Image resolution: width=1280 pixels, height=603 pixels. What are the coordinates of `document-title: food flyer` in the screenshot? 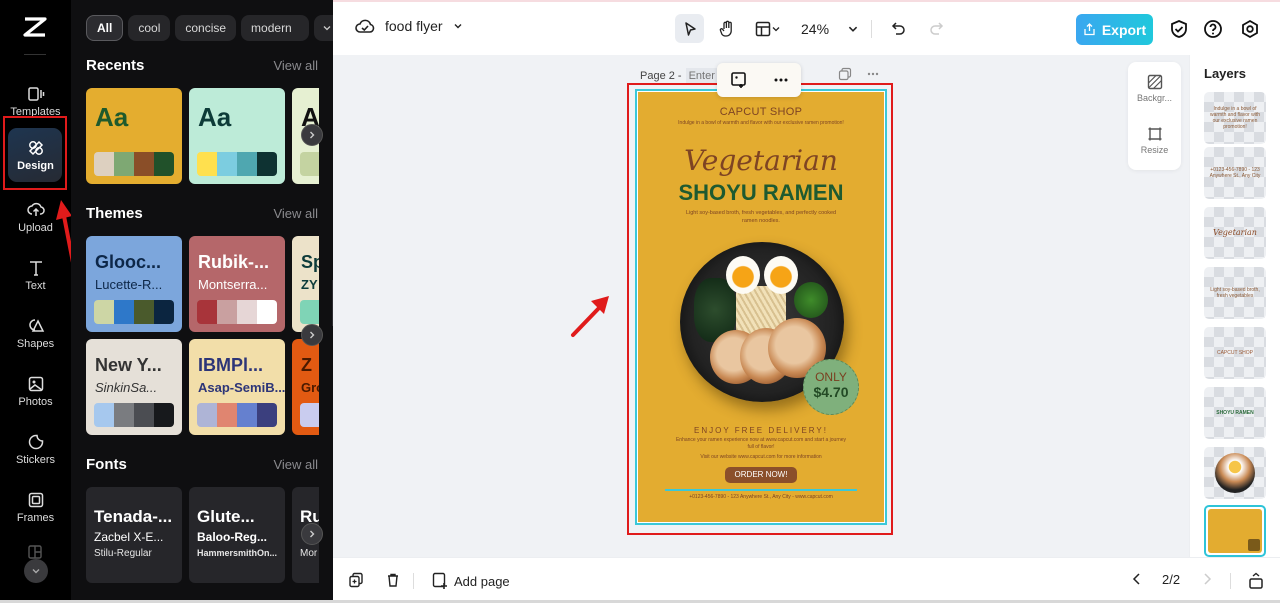 It's located at (414, 26).